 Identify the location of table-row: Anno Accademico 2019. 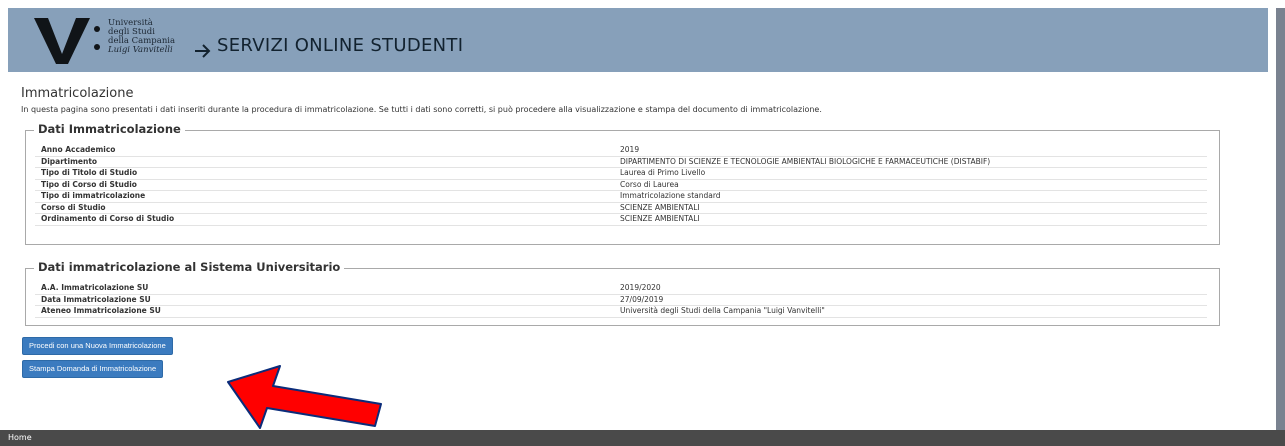
(621, 151).